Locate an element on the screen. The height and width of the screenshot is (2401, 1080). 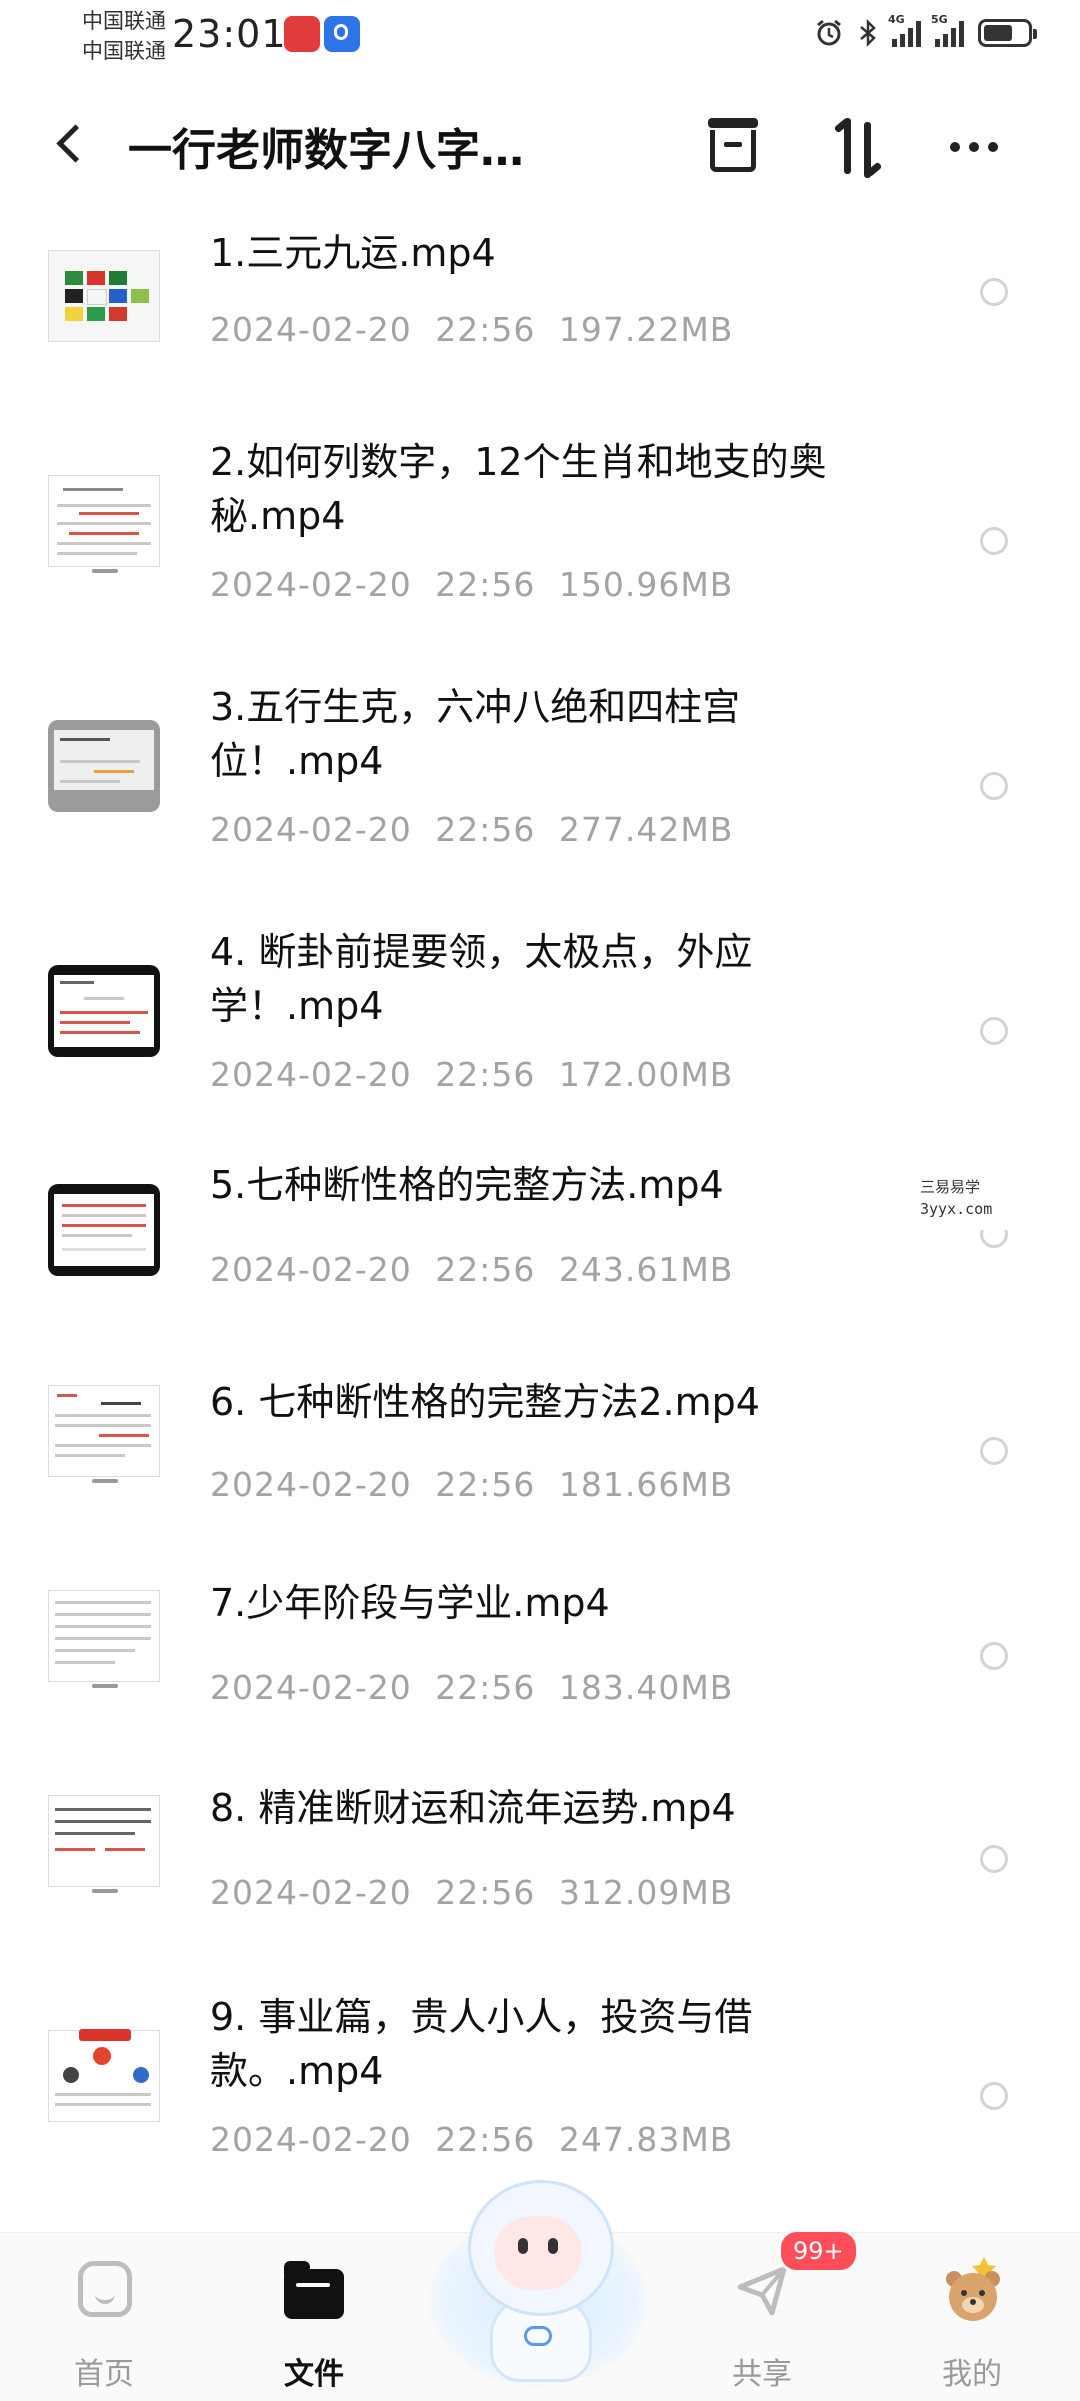
nav-mine: 我的 is located at coordinates (972, 2317).